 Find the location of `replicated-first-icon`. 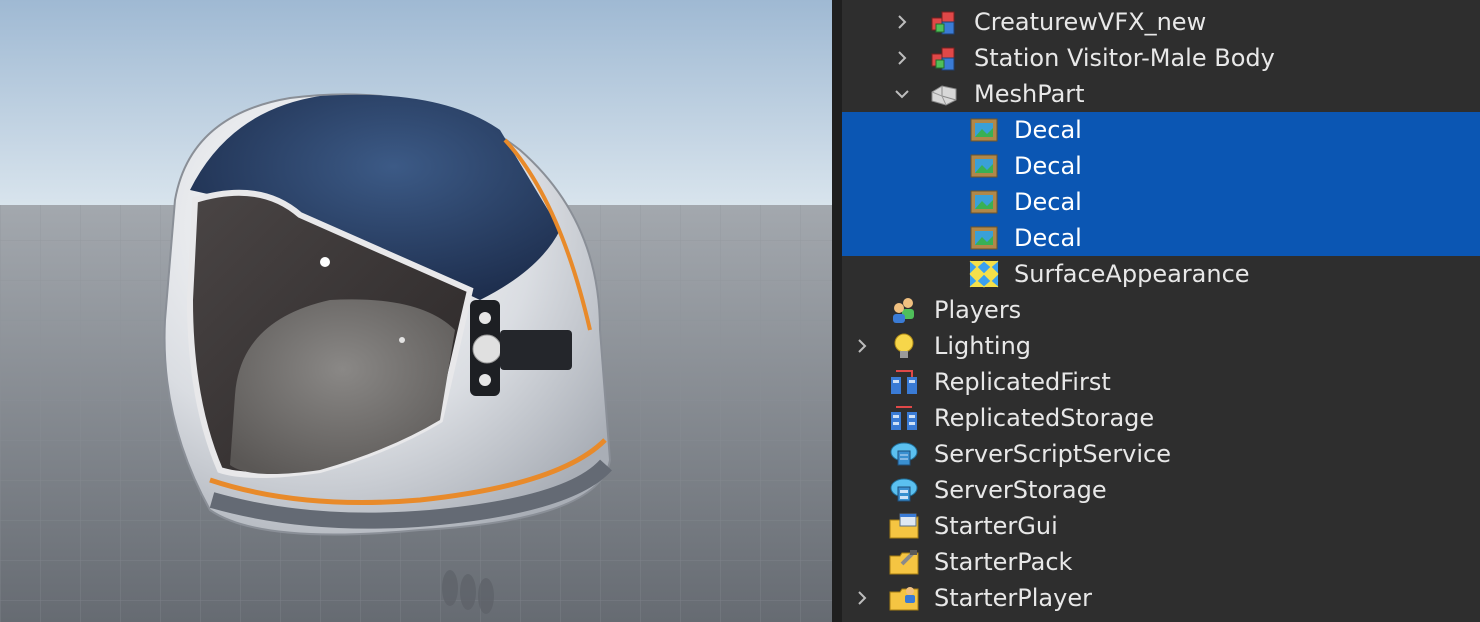

replicated-first-icon is located at coordinates (904, 382).